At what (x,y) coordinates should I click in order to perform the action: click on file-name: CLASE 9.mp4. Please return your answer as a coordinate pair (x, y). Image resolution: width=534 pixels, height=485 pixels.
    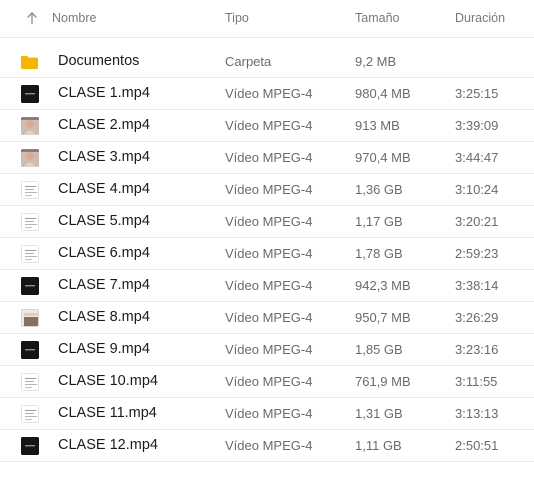
    Looking at the image, I should click on (104, 349).